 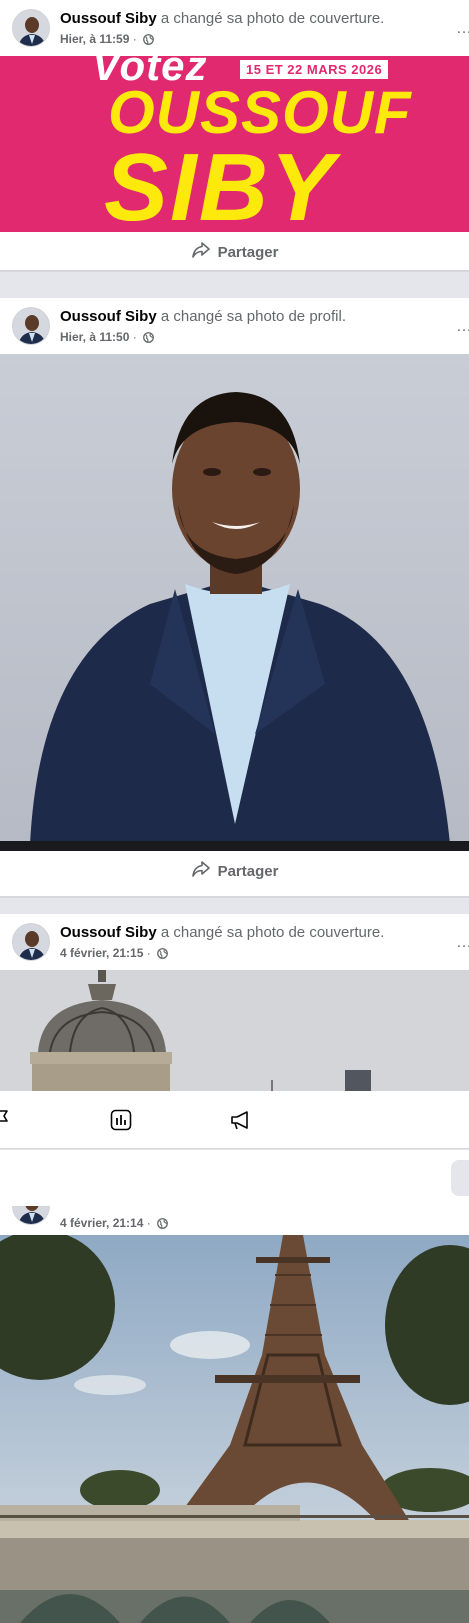 I want to click on banner-last-name: SIBY, so click(x=220, y=183).